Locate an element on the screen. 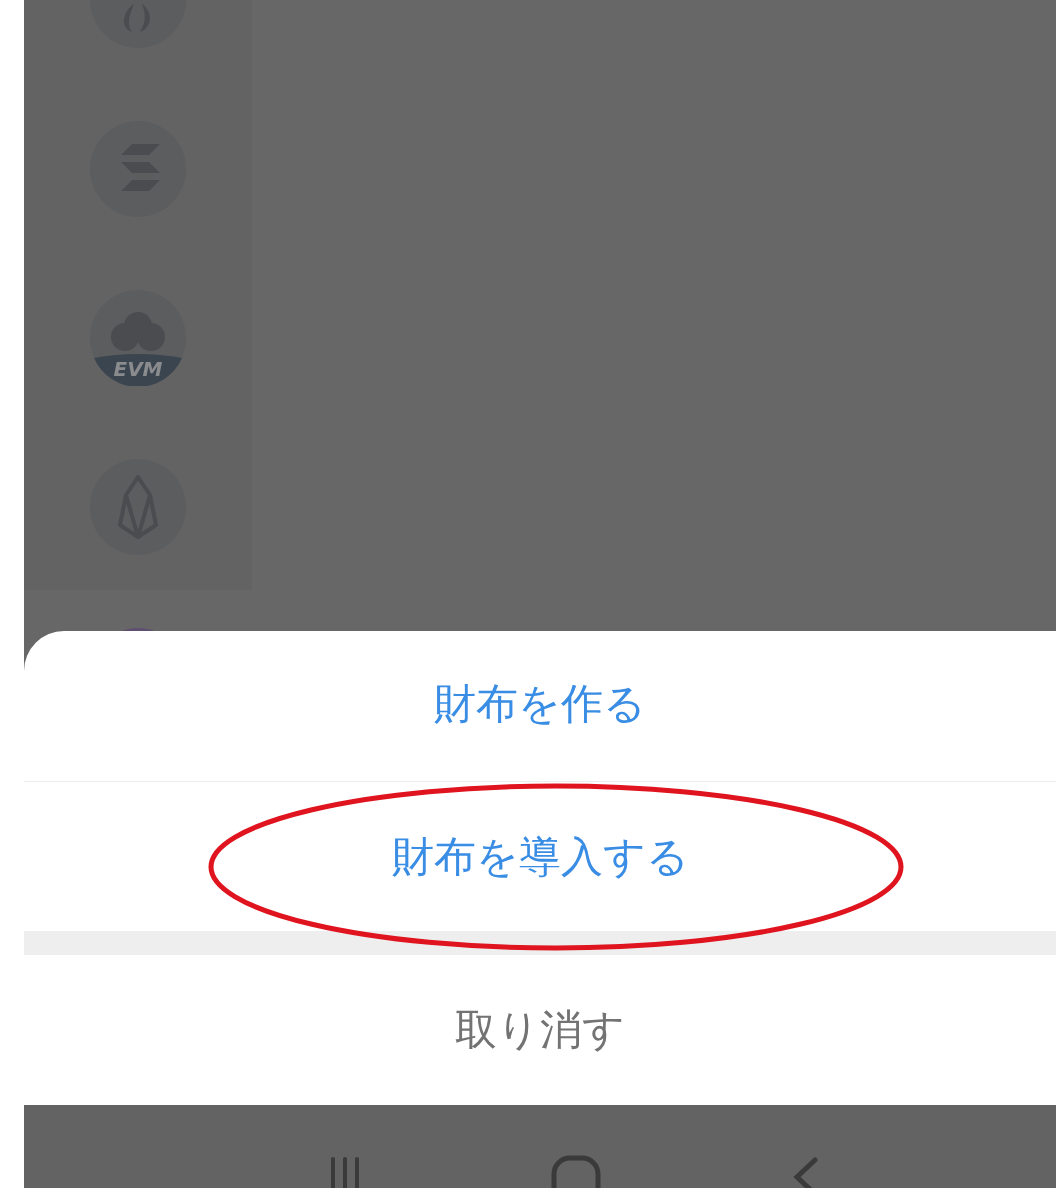 The height and width of the screenshot is (1188, 1056). sheet-option: 財布を作る is located at coordinates (540, 703).